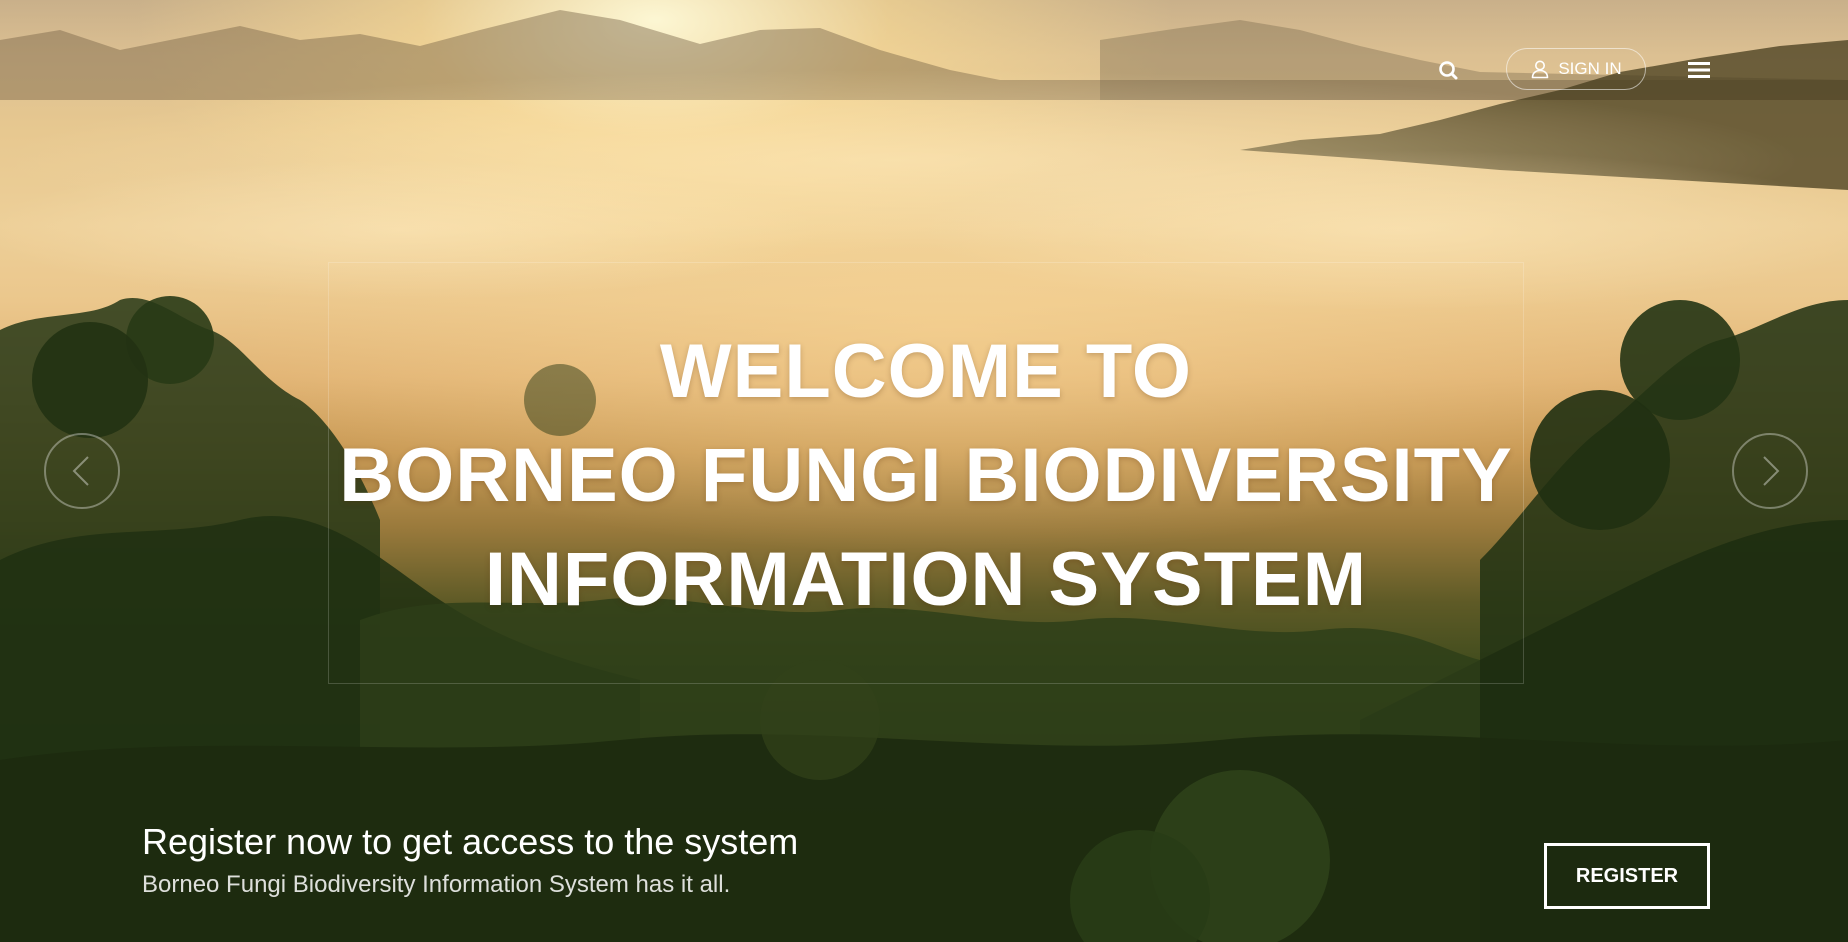  I want to click on hamburger-menu-icon, so click(1699, 70).